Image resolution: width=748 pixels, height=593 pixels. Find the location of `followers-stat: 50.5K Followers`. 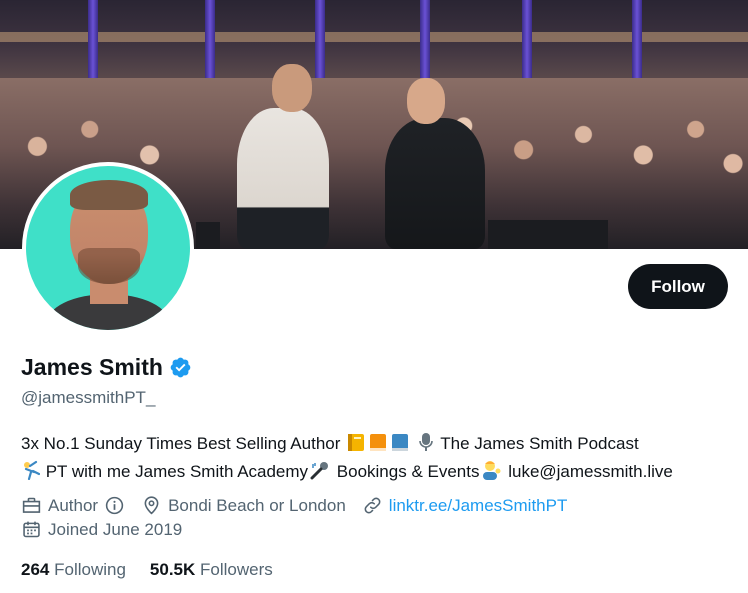

followers-stat: 50.5K Followers is located at coordinates (211, 570).